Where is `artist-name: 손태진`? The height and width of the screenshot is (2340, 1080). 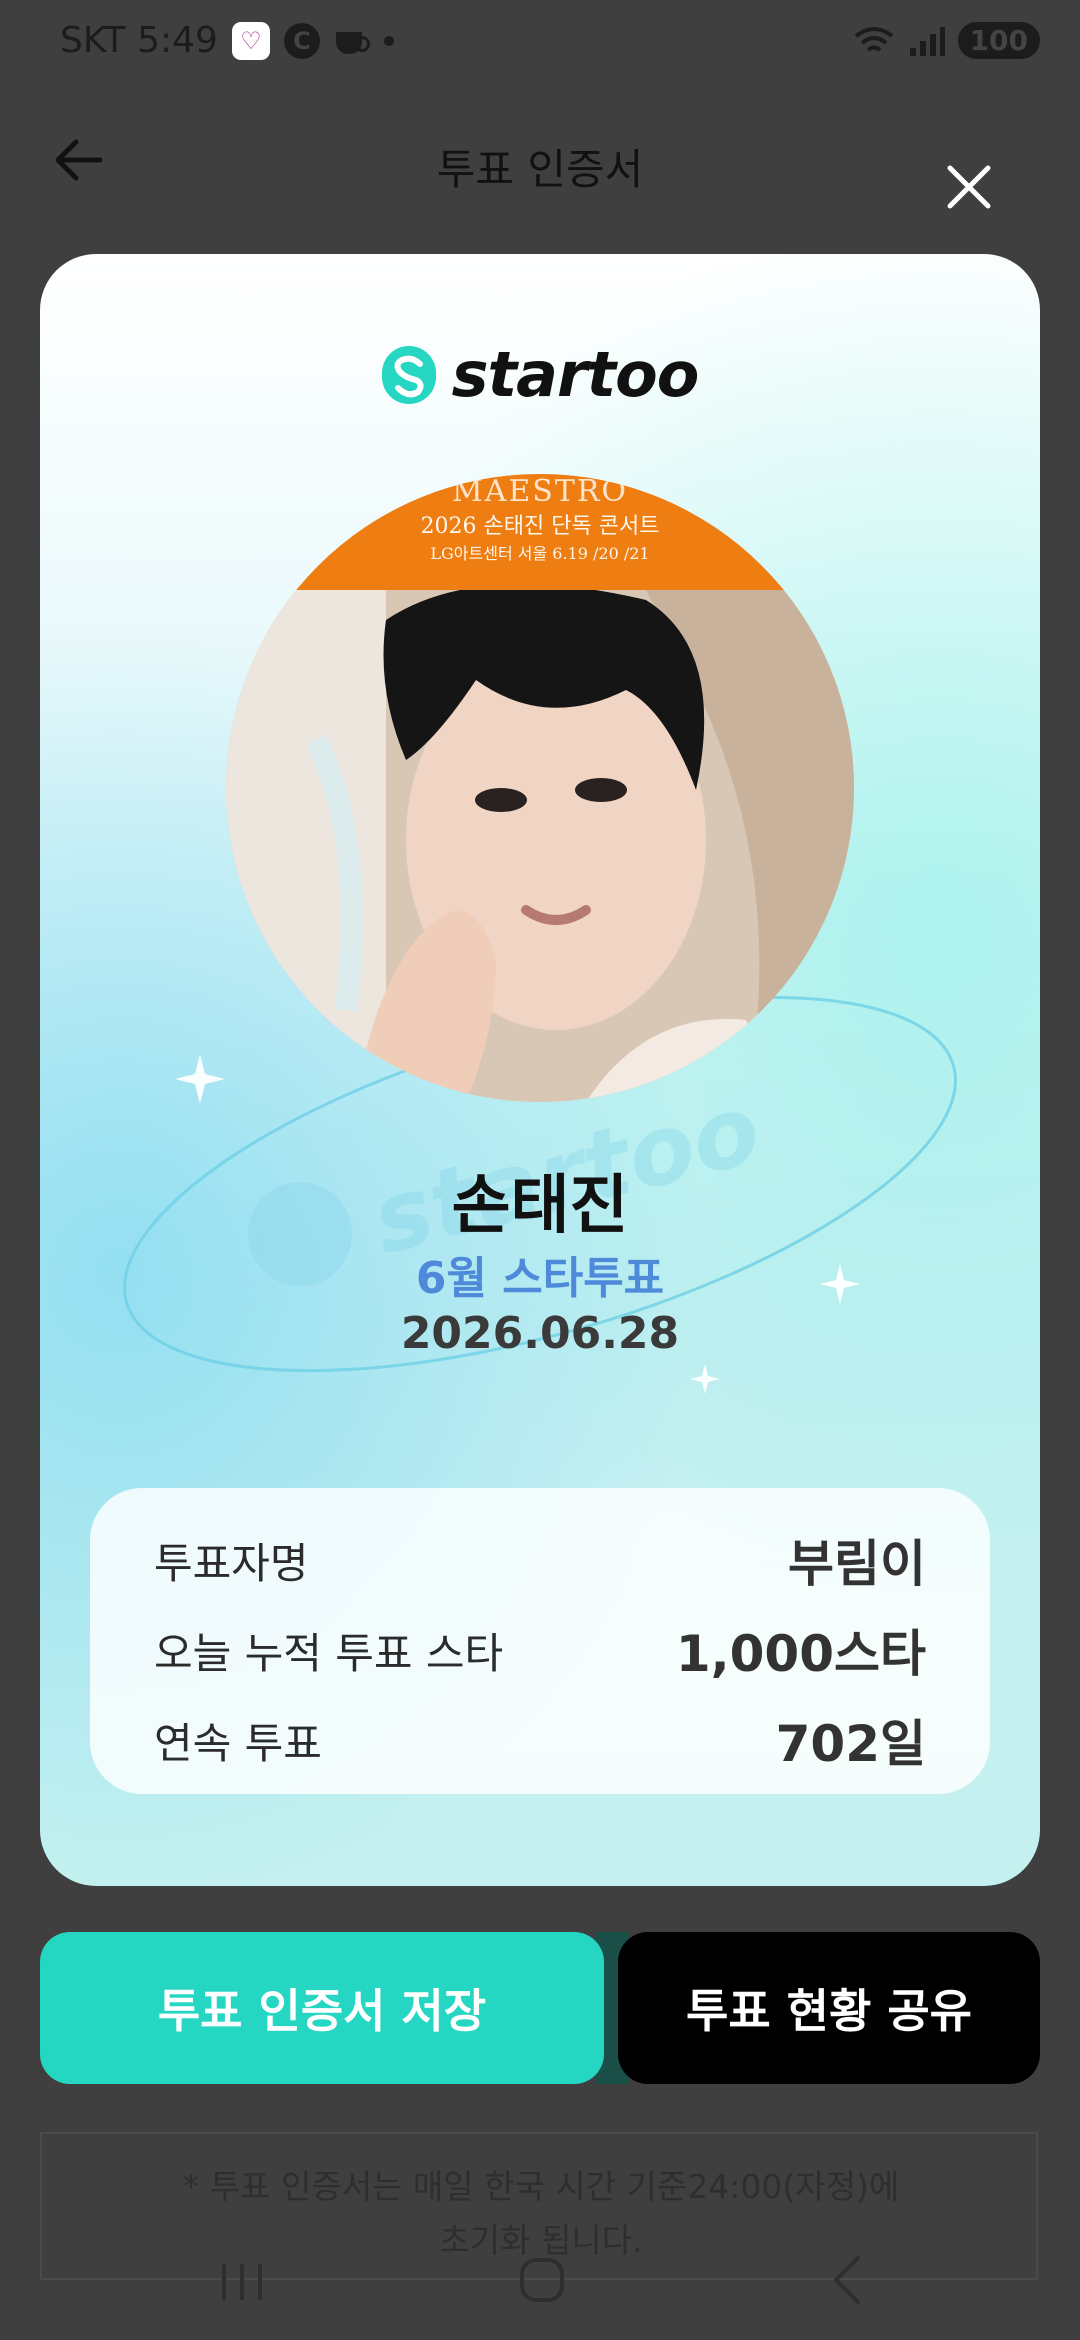
artist-name: 손태진 is located at coordinates (540, 1206).